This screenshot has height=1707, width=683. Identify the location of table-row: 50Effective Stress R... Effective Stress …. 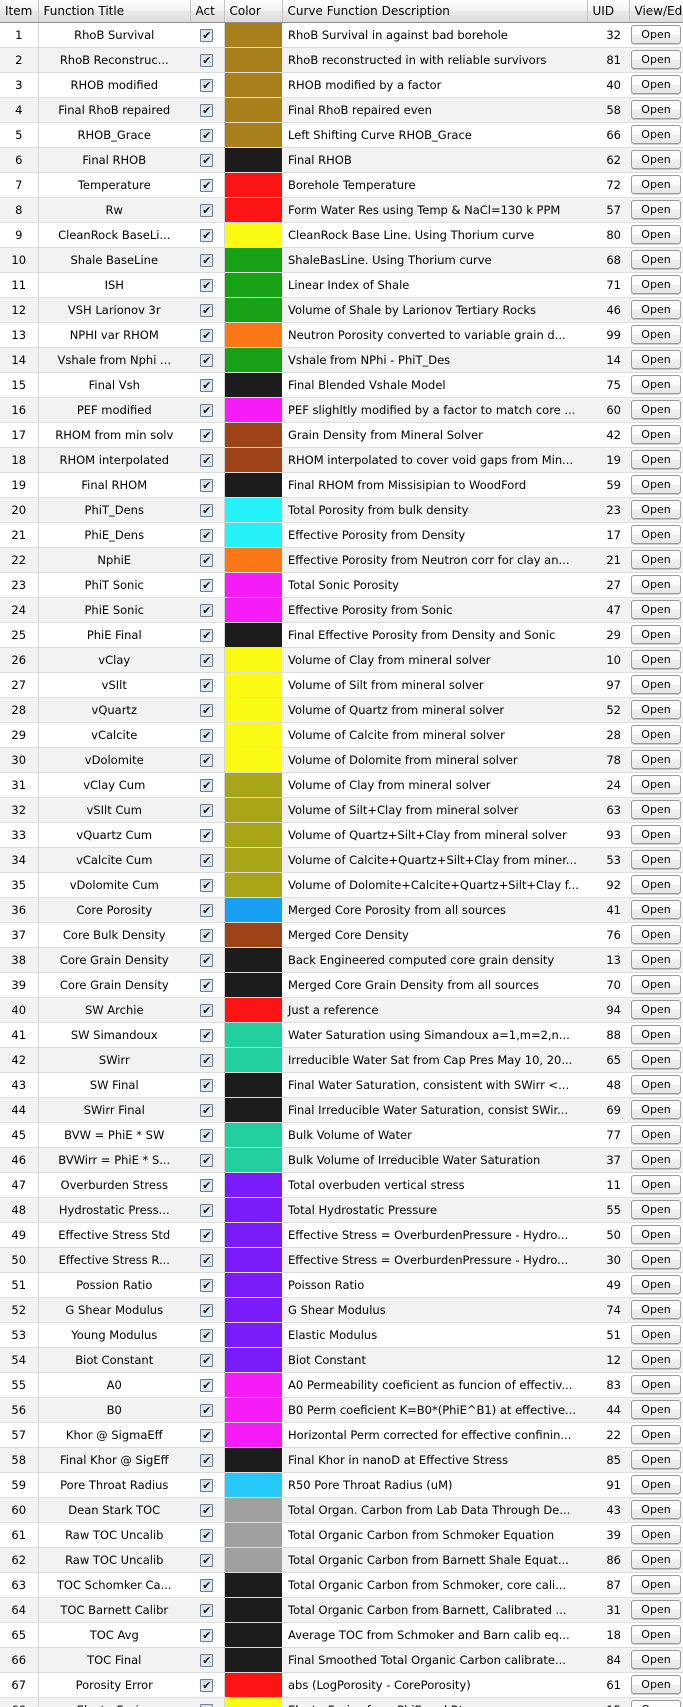
(341, 1260).